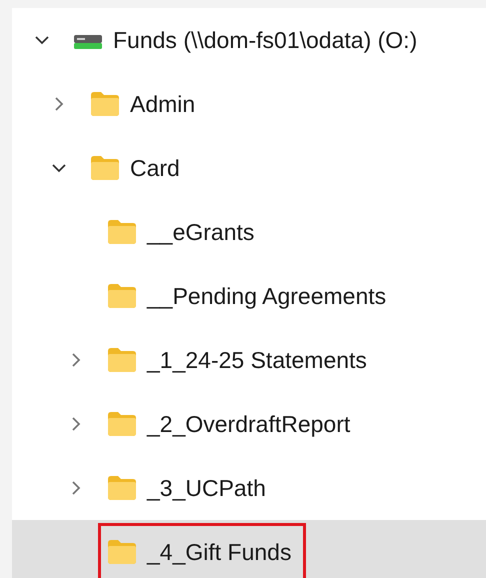 This screenshot has width=486, height=578. What do you see at coordinates (266, 296) in the screenshot?
I see `item-label: __Pending Agreements` at bounding box center [266, 296].